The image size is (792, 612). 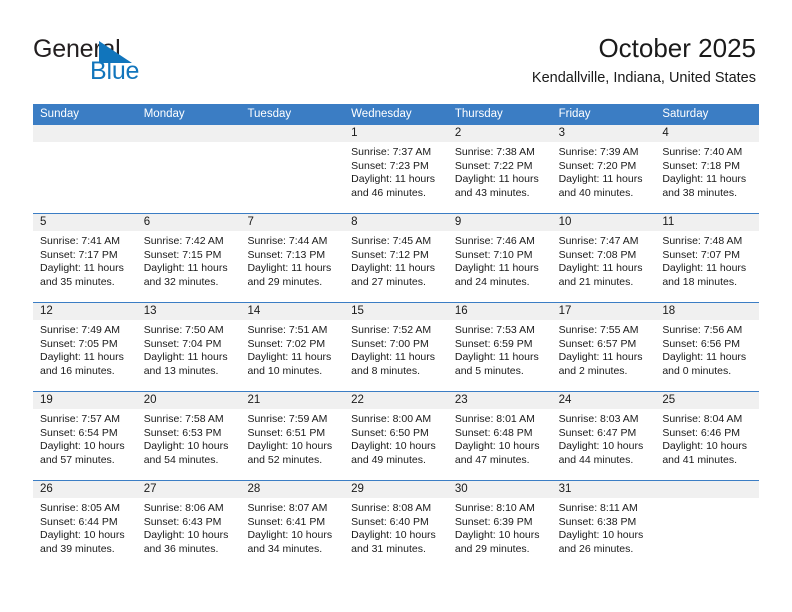 What do you see at coordinates (181, 548) in the screenshot?
I see `daylight-text: and 36 minutes.` at bounding box center [181, 548].